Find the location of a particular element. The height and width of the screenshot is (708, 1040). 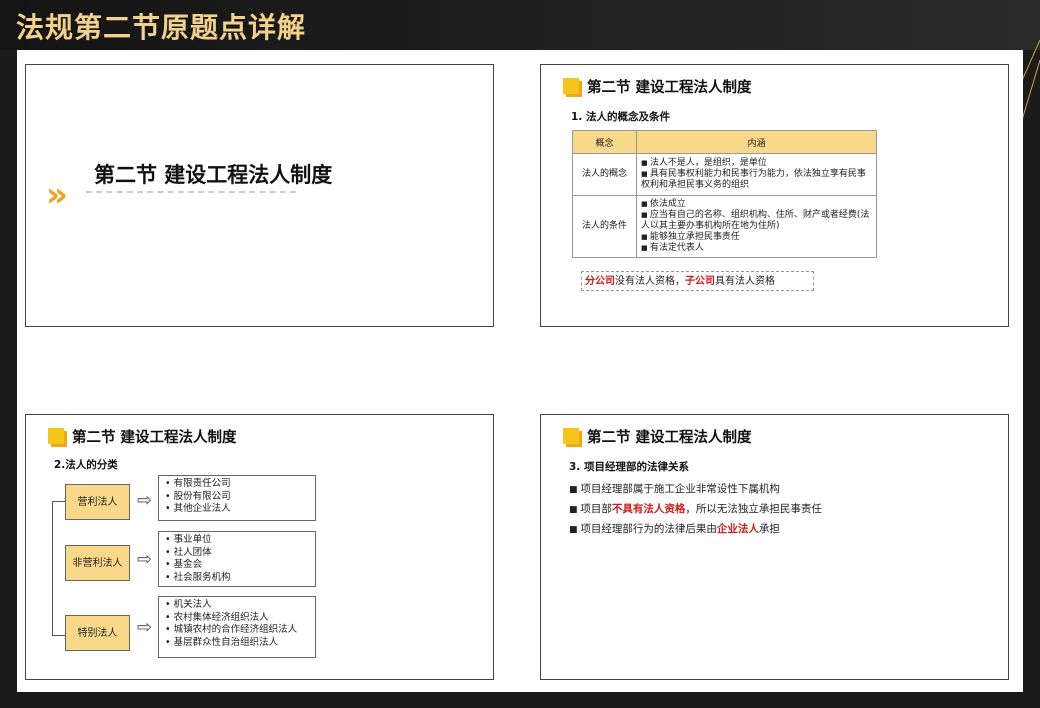

category-list: 事业单位 社人团体 基金会 社会服务机构 is located at coordinates (237, 559).